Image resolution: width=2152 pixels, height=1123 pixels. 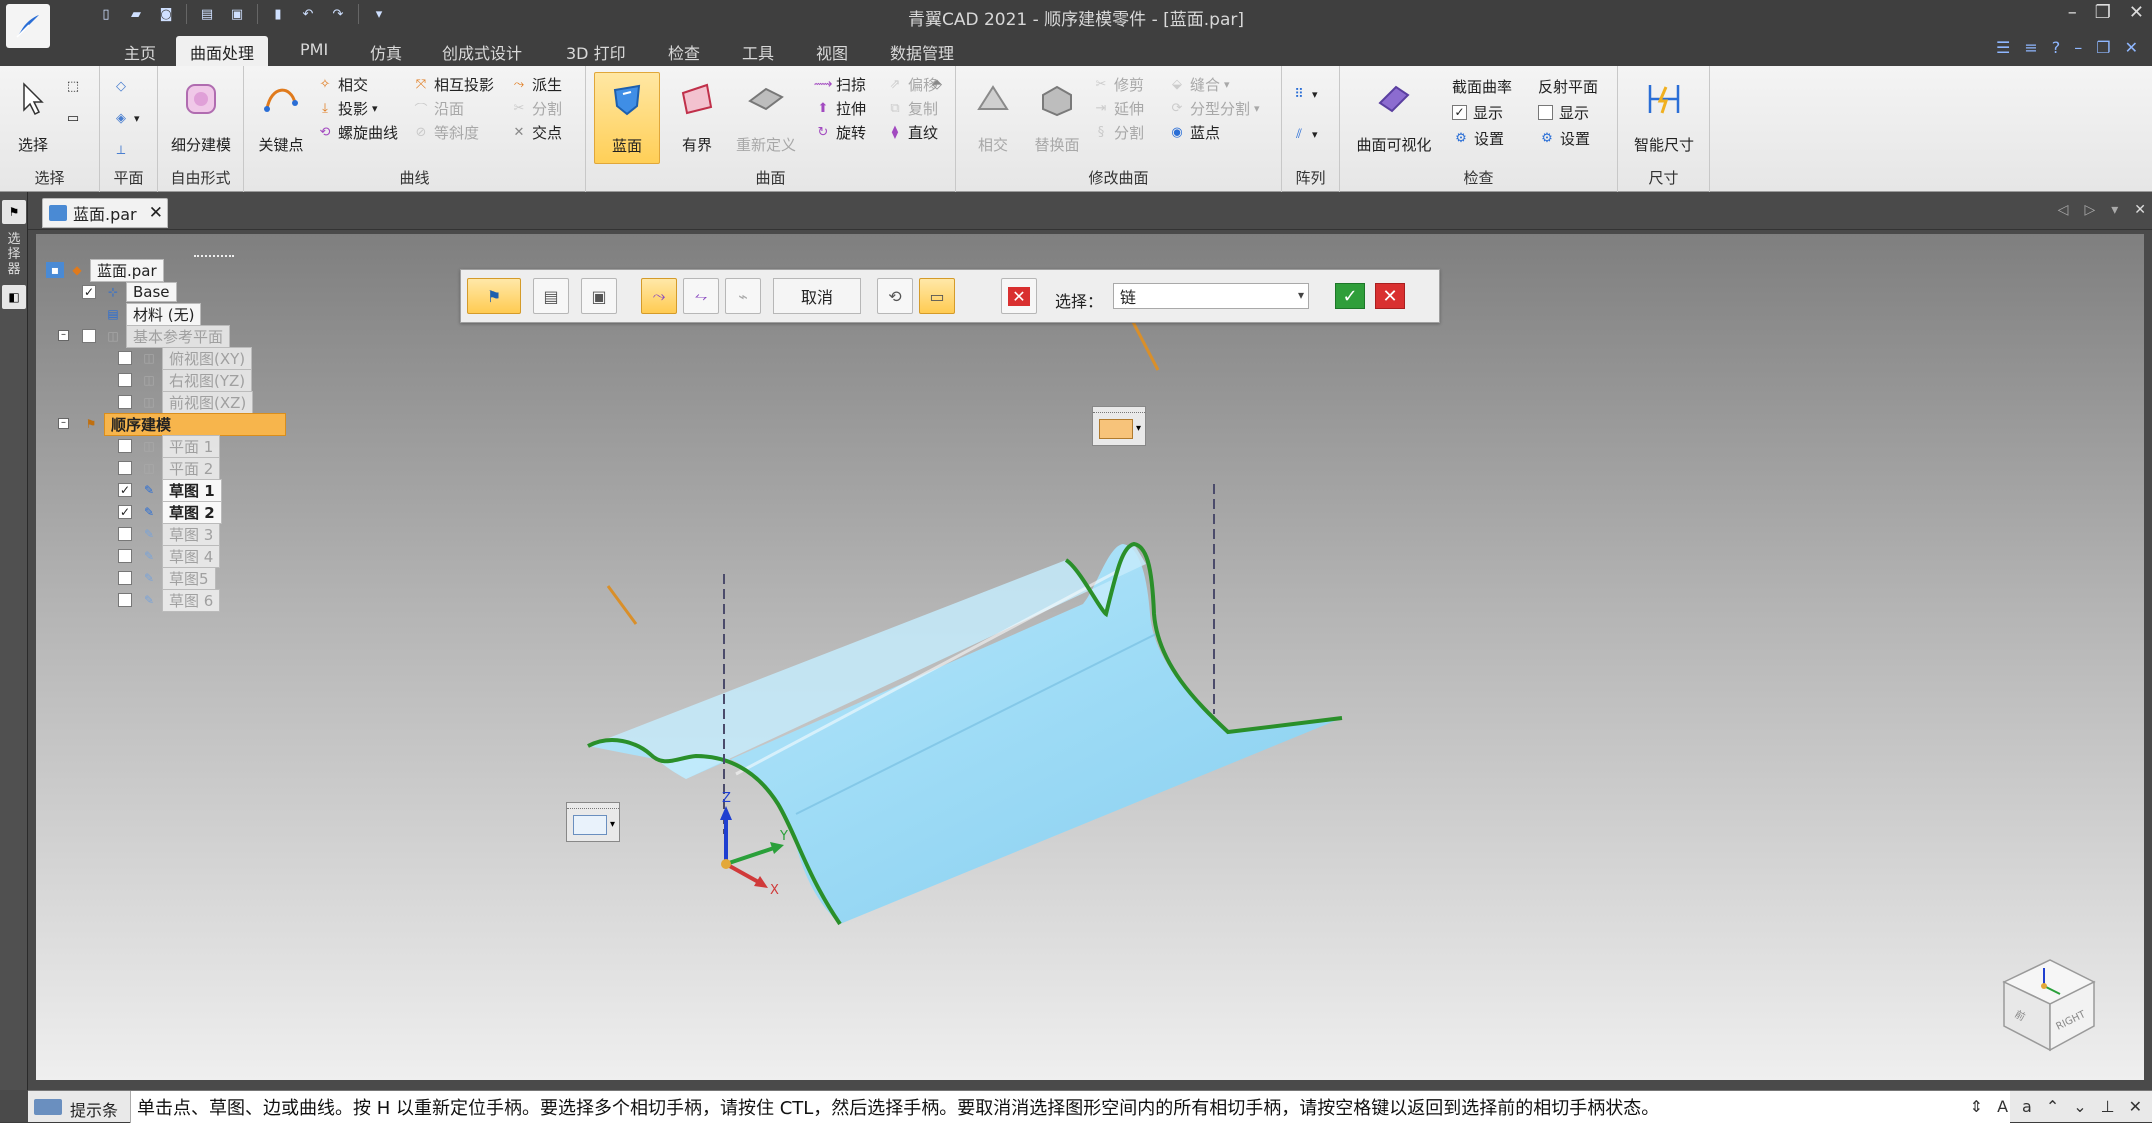 What do you see at coordinates (1194, 132) in the screenshot?
I see `bluedot-button: ◉ 蓝点` at bounding box center [1194, 132].